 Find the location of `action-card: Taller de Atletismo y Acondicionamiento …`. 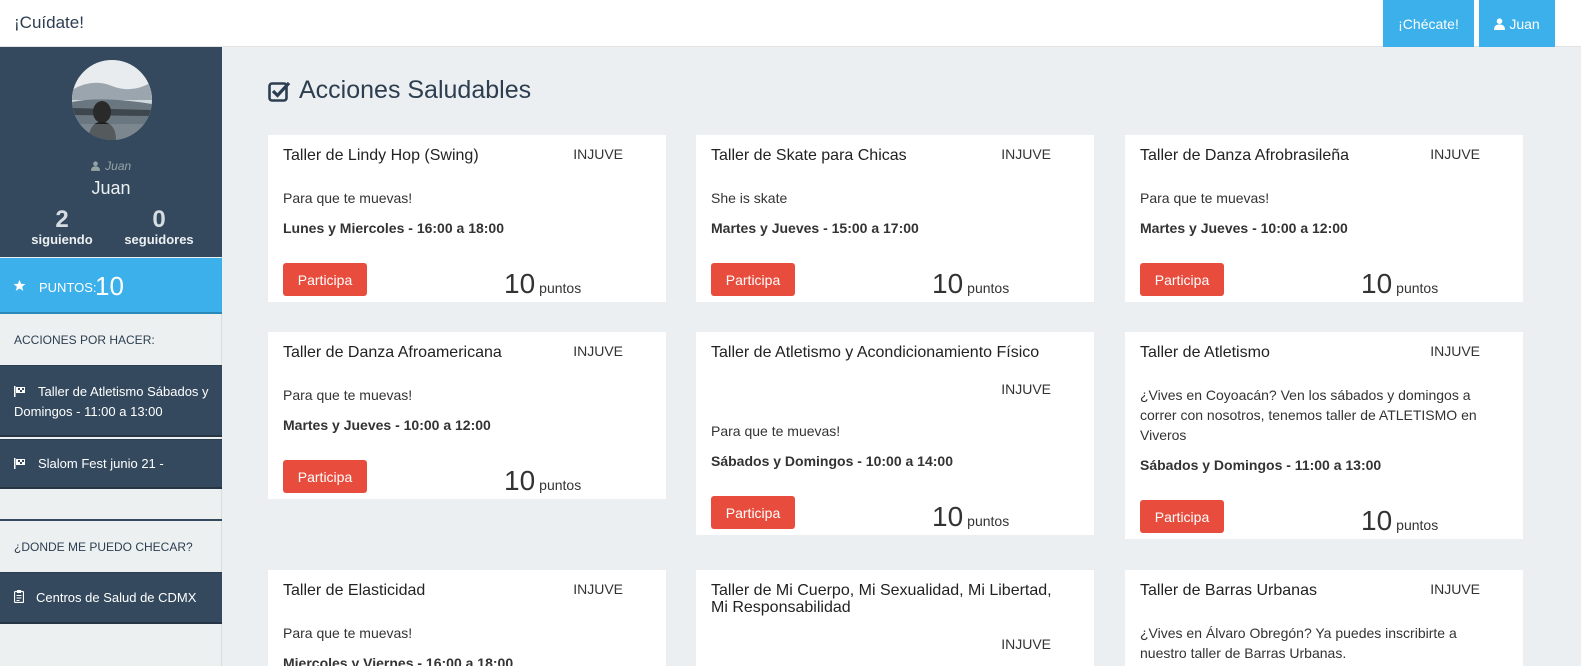

action-card: Taller de Atletismo y Acondicionamiento … is located at coordinates (895, 433).